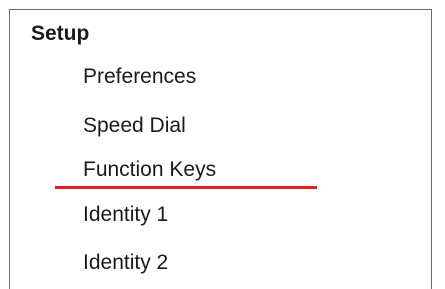 Image resolution: width=445 pixels, height=289 pixels. Describe the element at coordinates (186, 187) in the screenshot. I see `highlight-underline` at that location.